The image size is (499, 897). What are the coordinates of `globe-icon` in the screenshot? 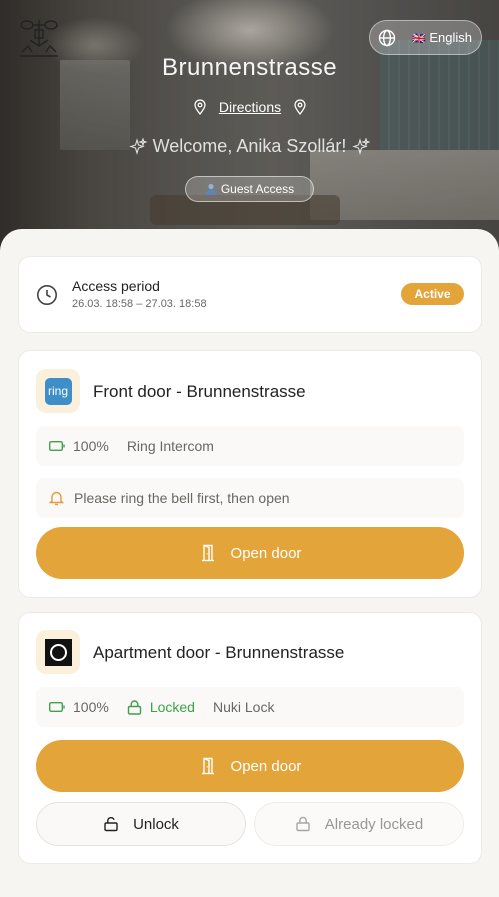 It's located at (387, 37).